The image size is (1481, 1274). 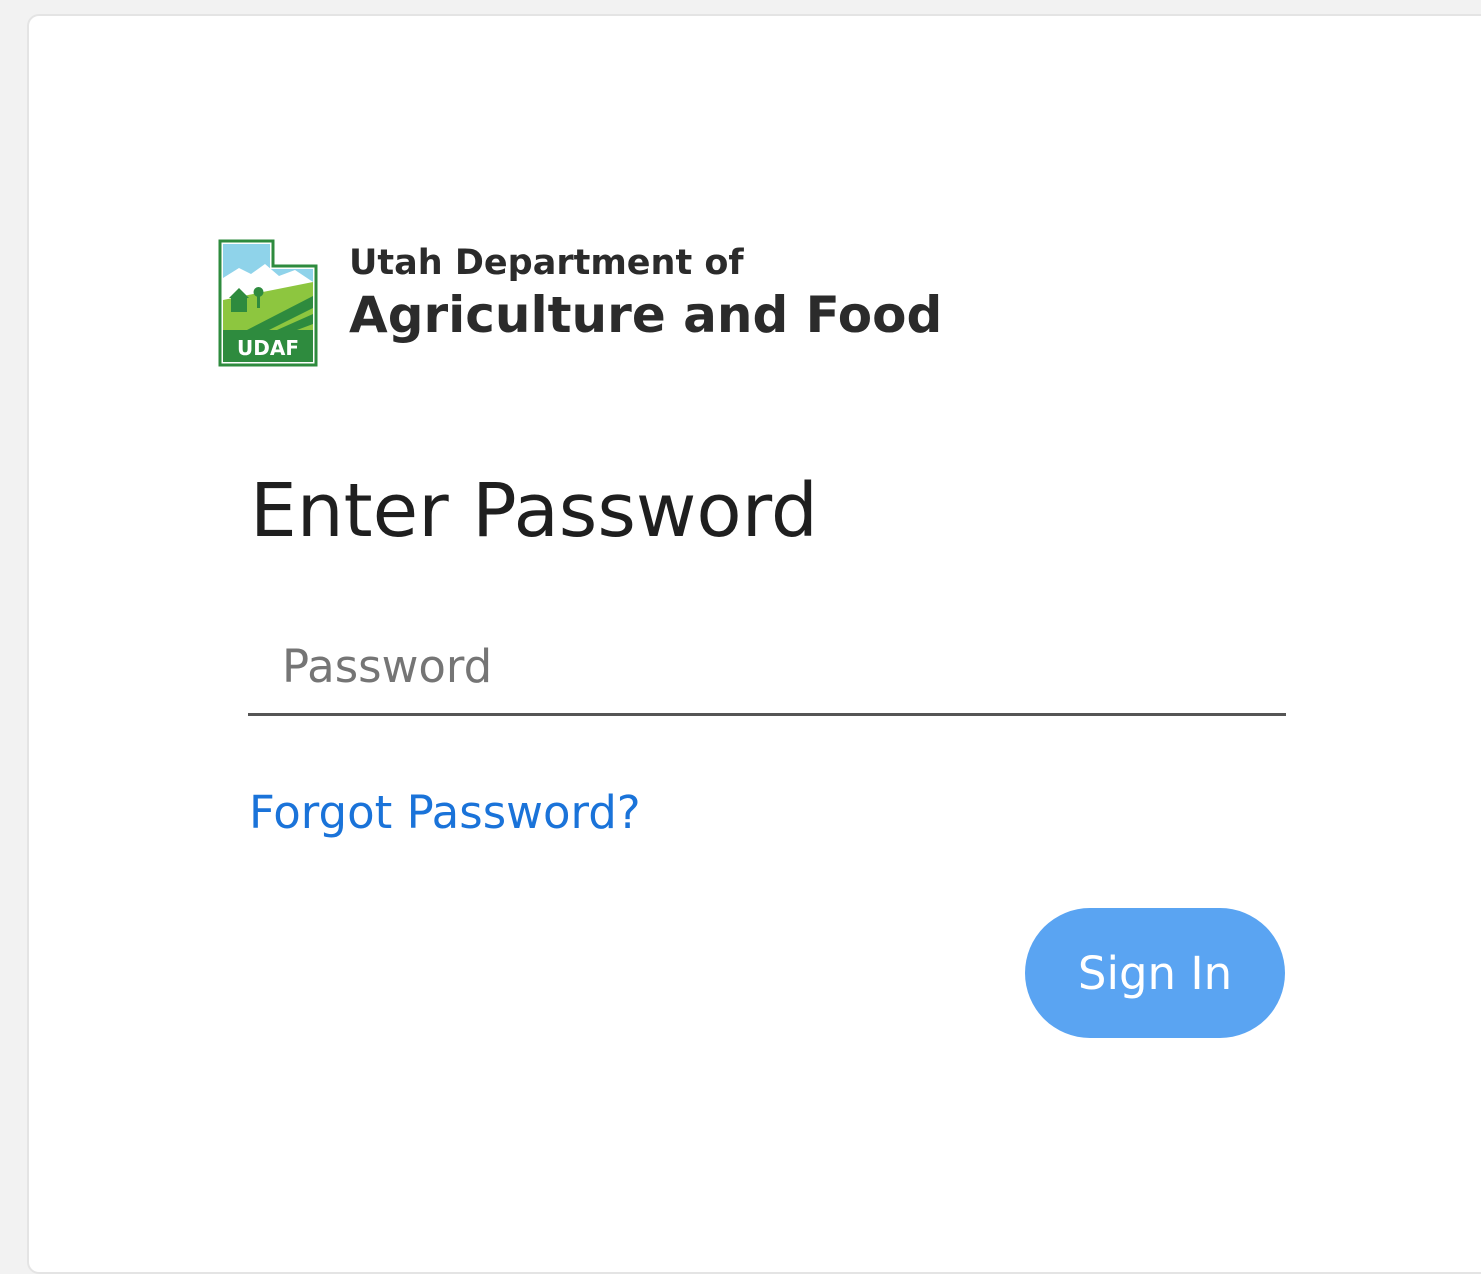 I want to click on logo-line-agency: Agriculture and Food, so click(x=646, y=315).